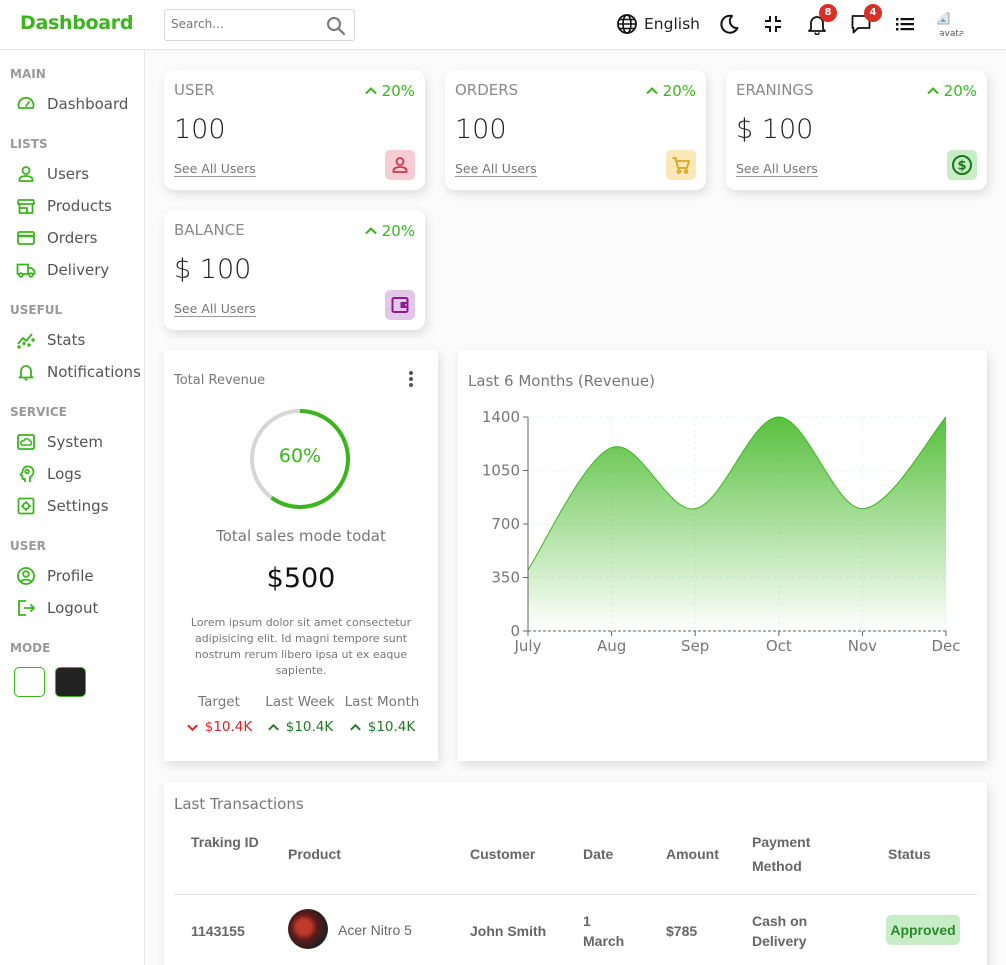 This screenshot has height=965, width=1006. I want to click on dollar-icon: $, so click(962, 165).